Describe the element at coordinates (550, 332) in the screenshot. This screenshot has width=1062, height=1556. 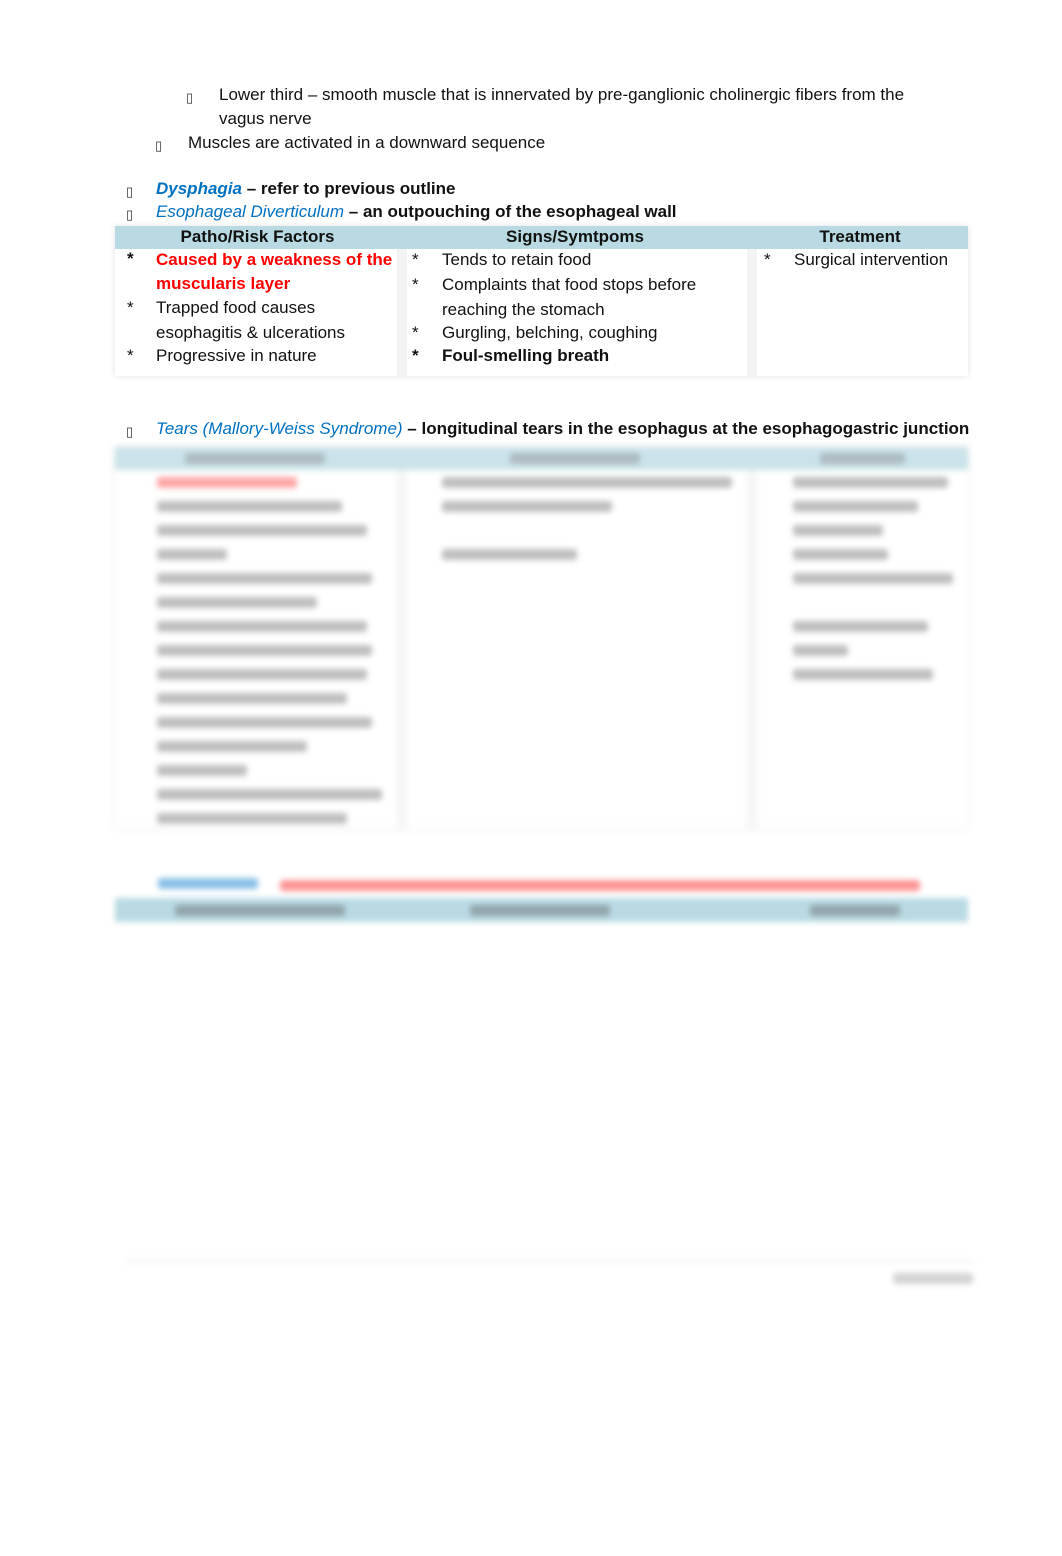
I see `sign-item: Gurgling, belching, coughing` at that location.